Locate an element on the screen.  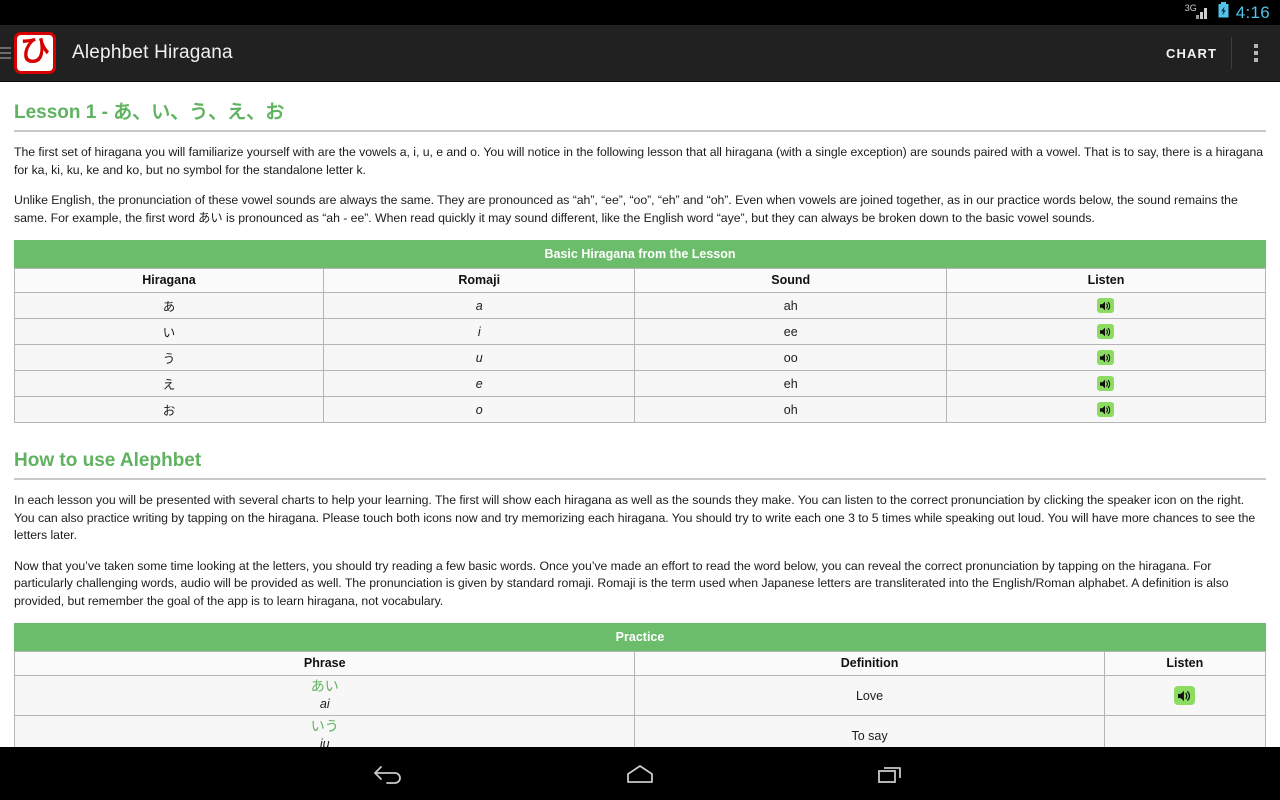
basic-table-caption: Basic Hiragana from the Lesson is located at coordinates (640, 254).